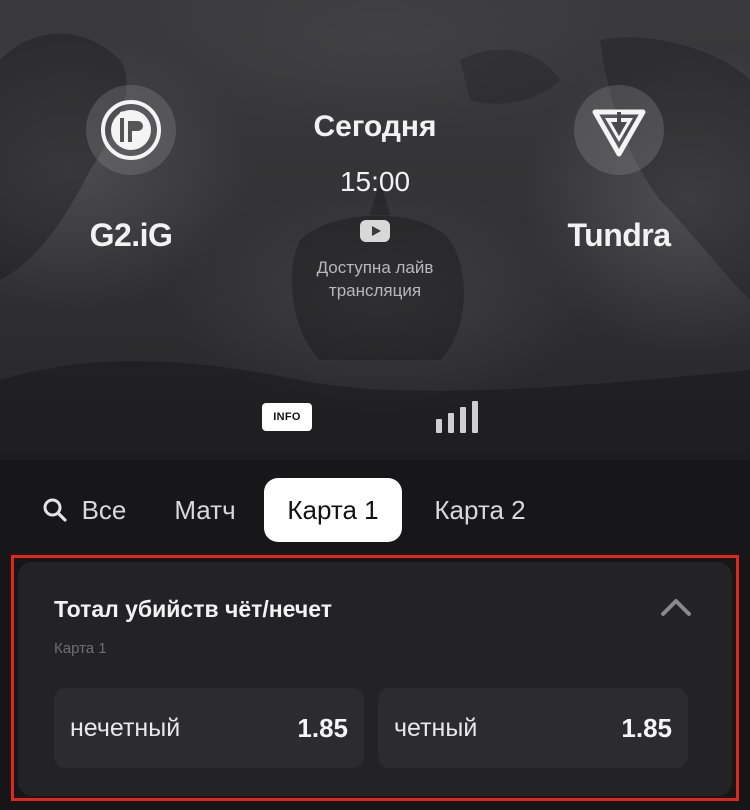 This screenshot has height=810, width=750. I want to click on stream-status-line1: Доступна лайв, so click(375, 267).